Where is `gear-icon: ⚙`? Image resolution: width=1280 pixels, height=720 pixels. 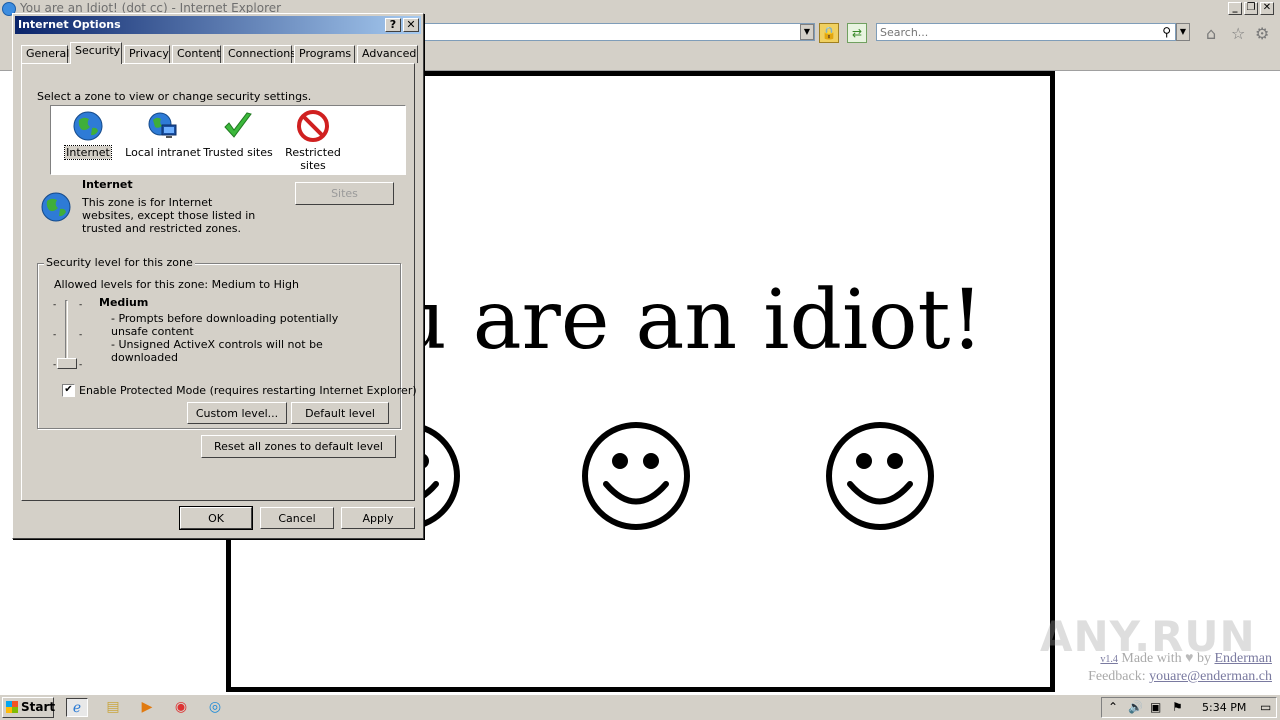
gear-icon: ⚙ is located at coordinates (1262, 33).